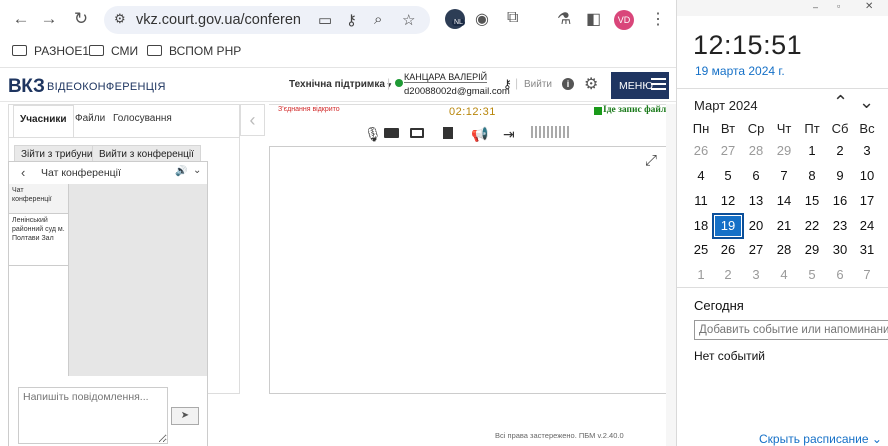 The image size is (888, 446). I want to click on calendar-day: 10, so click(867, 175).